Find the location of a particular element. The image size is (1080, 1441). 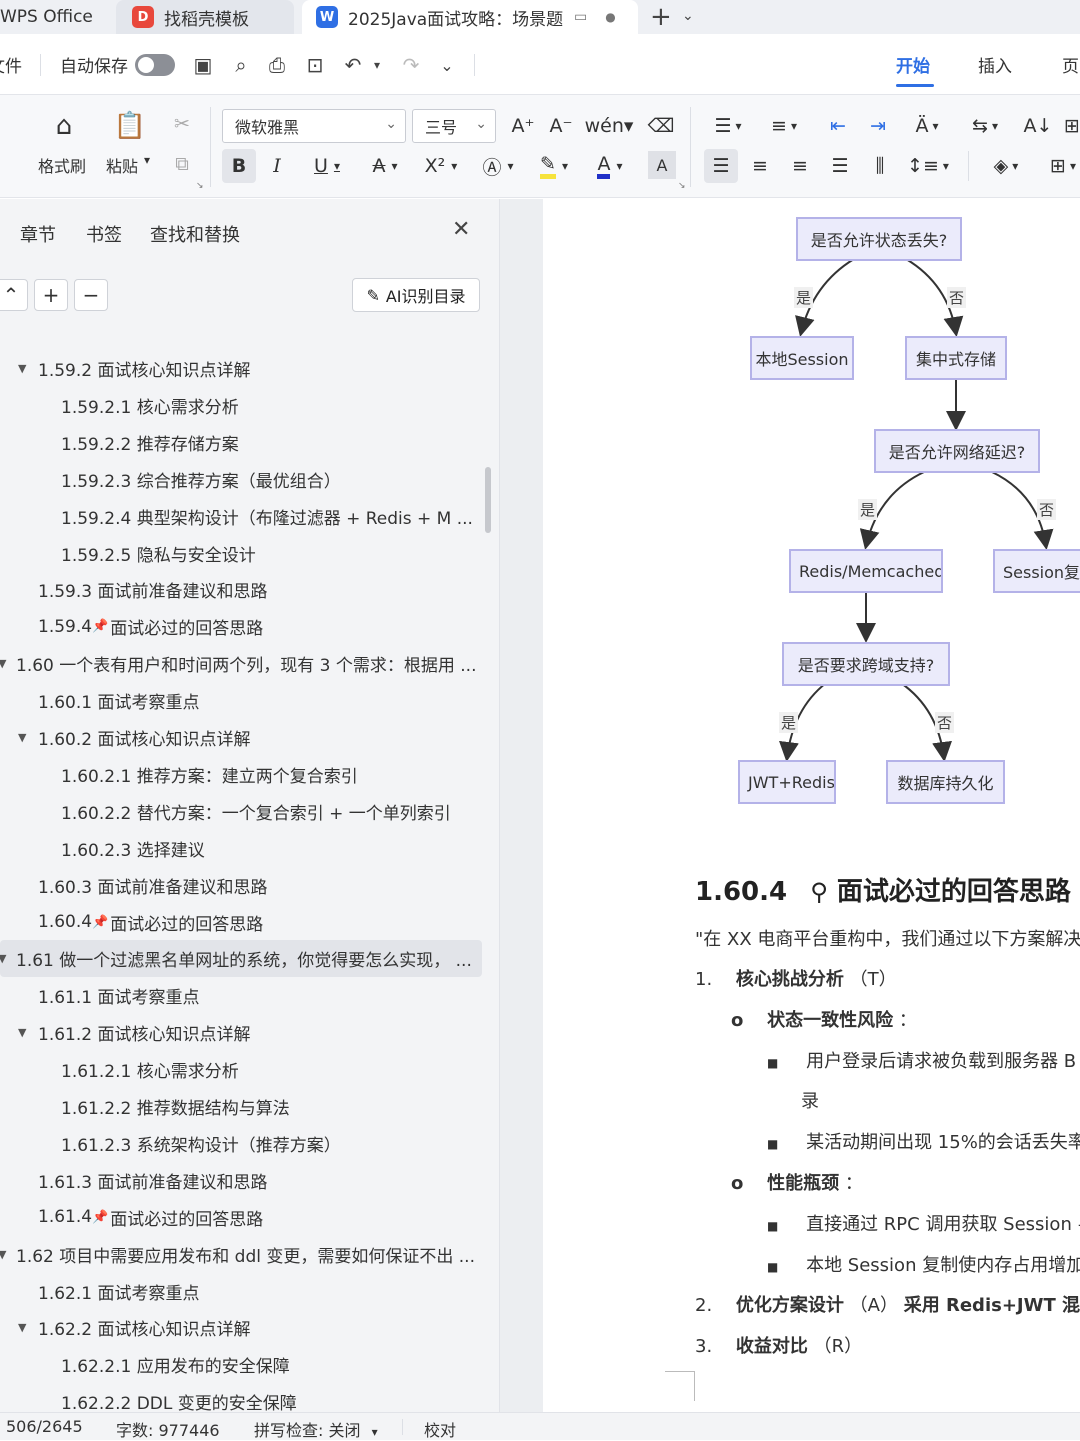

toc-item: 1.61.4 📌 面试必过的回答思路 is located at coordinates (239, 1217).